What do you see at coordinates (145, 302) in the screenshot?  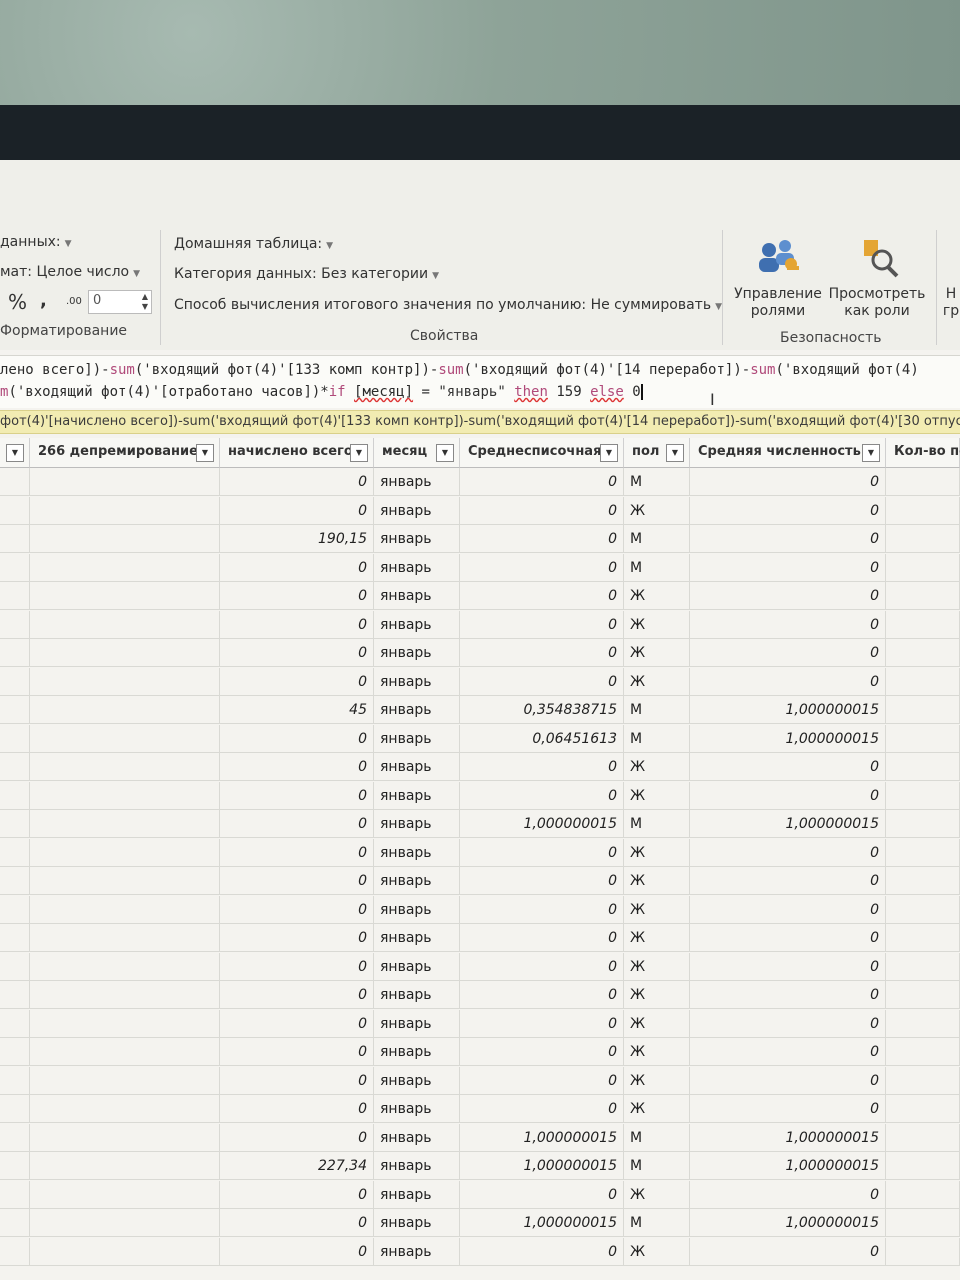 I see `spinner-icon: ▲ ▼` at bounding box center [145, 302].